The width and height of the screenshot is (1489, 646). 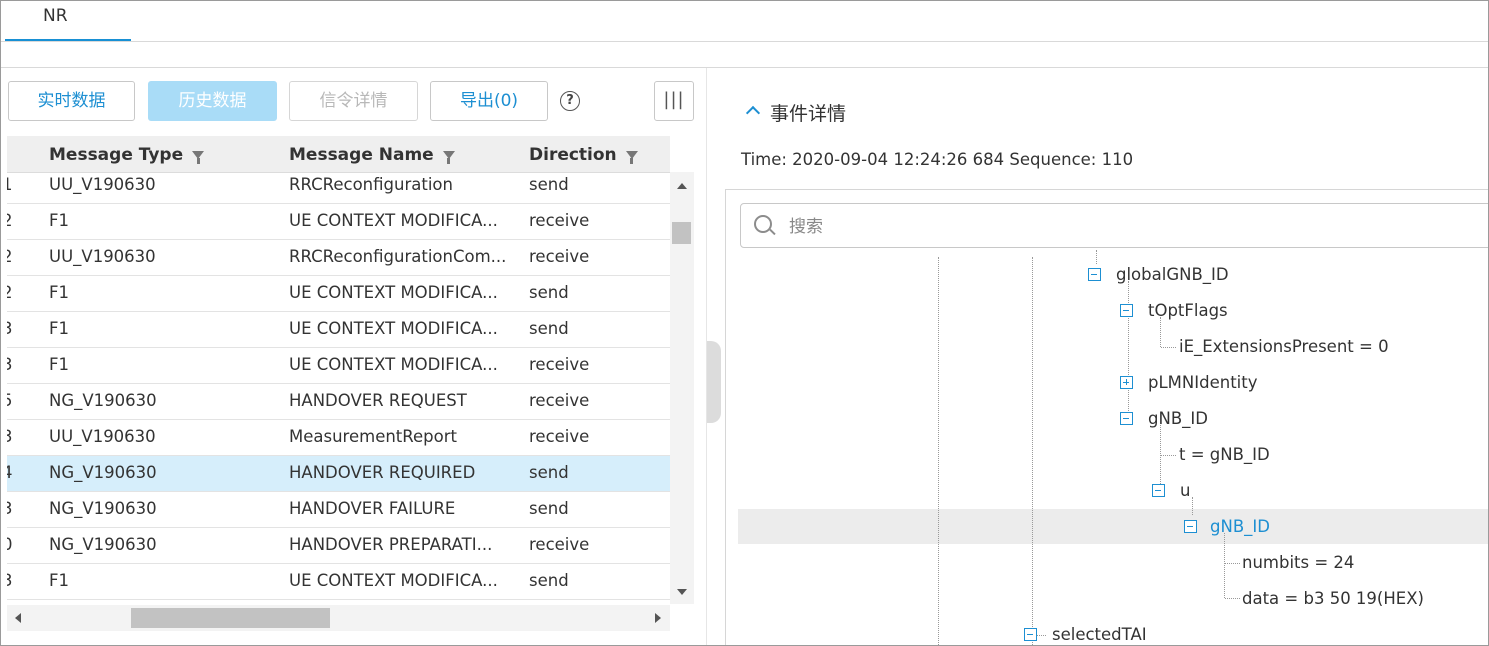 What do you see at coordinates (1224, 454) in the screenshot?
I see `tree-node-t: t = gNB_ID` at bounding box center [1224, 454].